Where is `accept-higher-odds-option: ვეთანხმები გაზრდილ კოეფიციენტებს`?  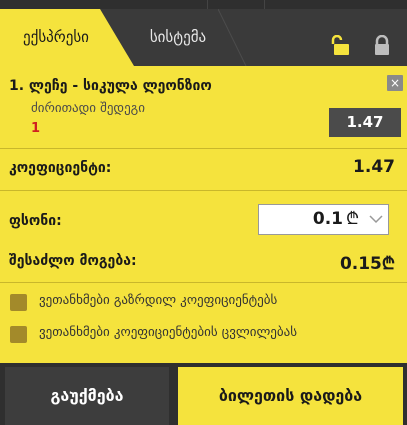 accept-higher-odds-option: ვეთანხმები გაზრდილ კოეფიციენტებს is located at coordinates (200, 303).